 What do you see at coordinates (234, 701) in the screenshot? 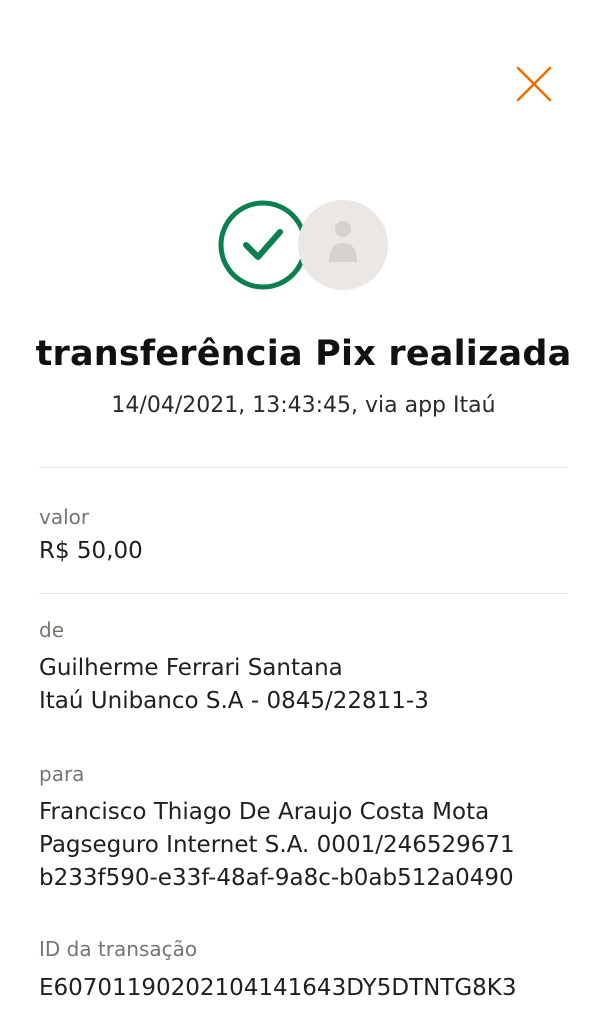
I see `sender-bank: Itaú Unibanco S.A - 0845/22811-3` at bounding box center [234, 701].